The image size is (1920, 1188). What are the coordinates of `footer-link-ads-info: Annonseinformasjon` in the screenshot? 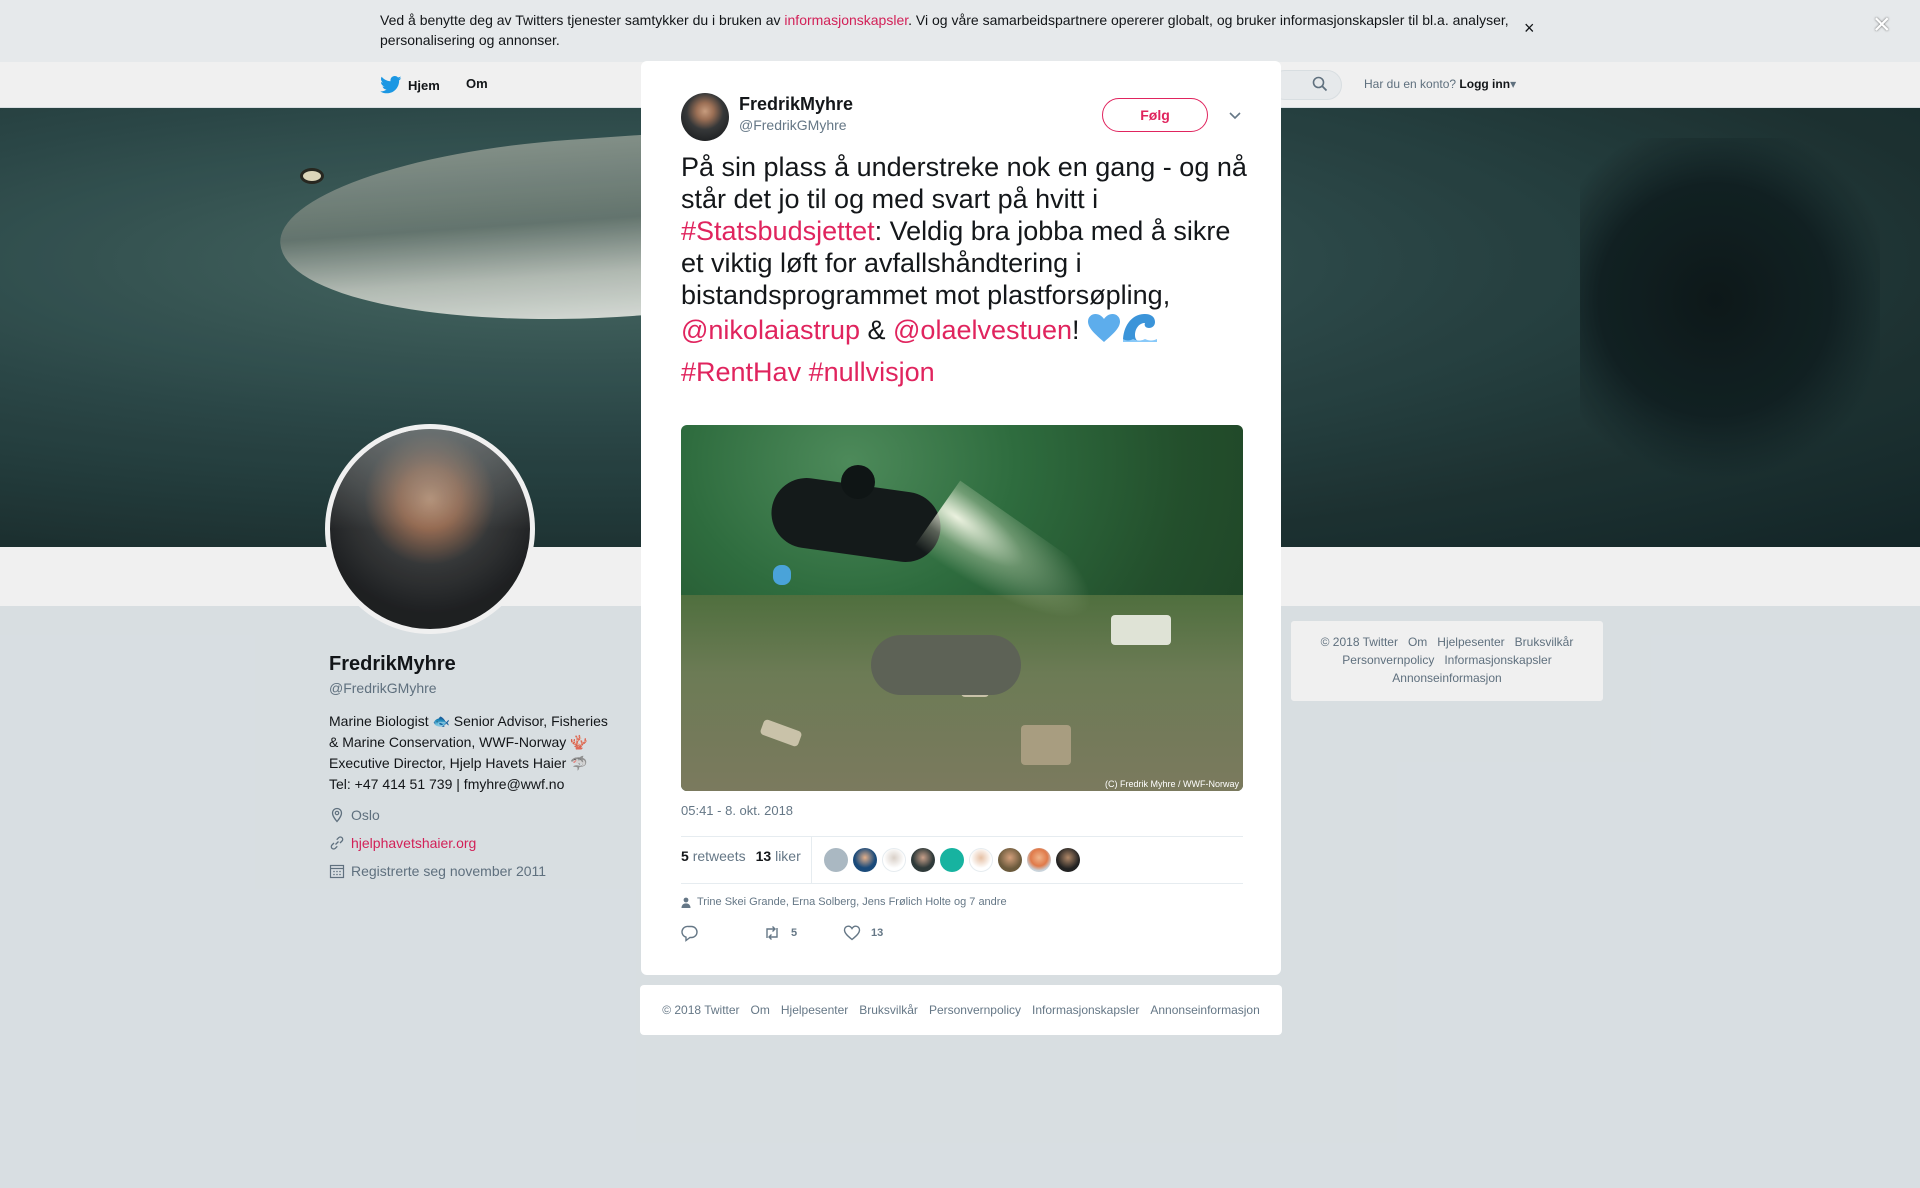 It's located at (1204, 1010).